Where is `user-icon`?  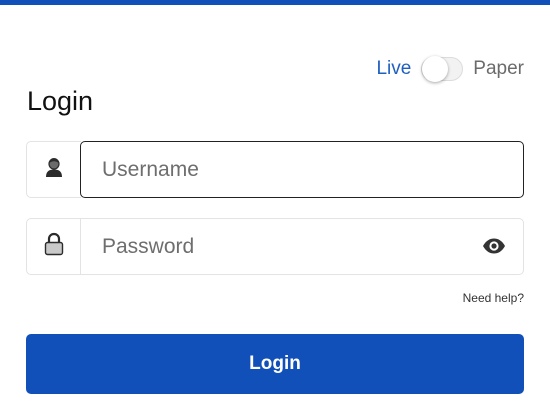 user-icon is located at coordinates (54, 169).